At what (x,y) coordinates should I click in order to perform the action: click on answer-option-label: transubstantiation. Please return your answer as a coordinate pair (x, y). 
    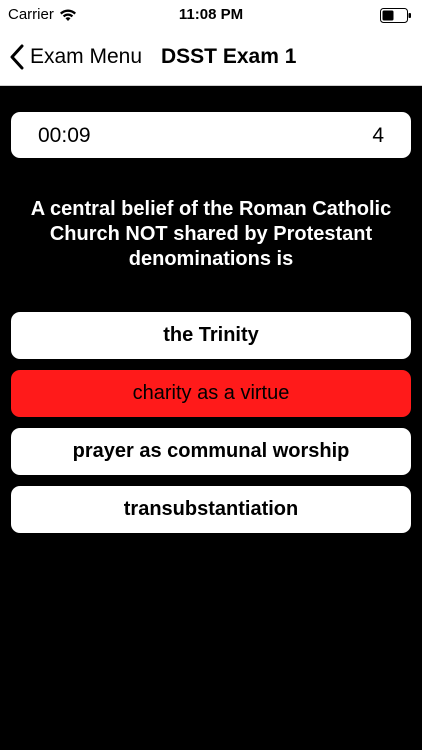
    Looking at the image, I should click on (211, 509).